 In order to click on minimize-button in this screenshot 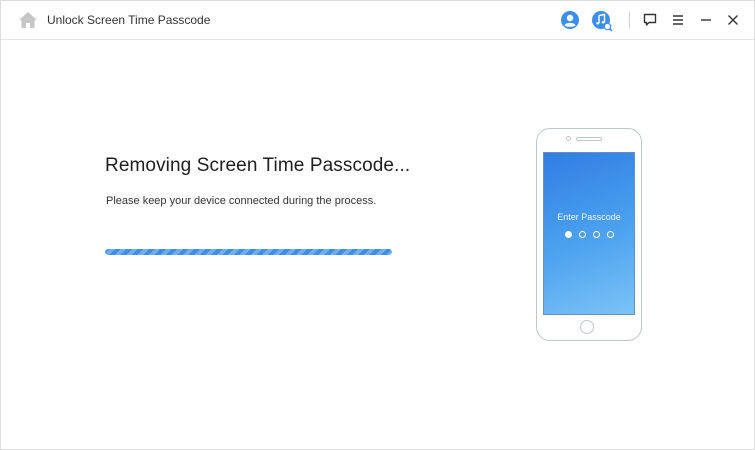, I will do `click(706, 20)`.